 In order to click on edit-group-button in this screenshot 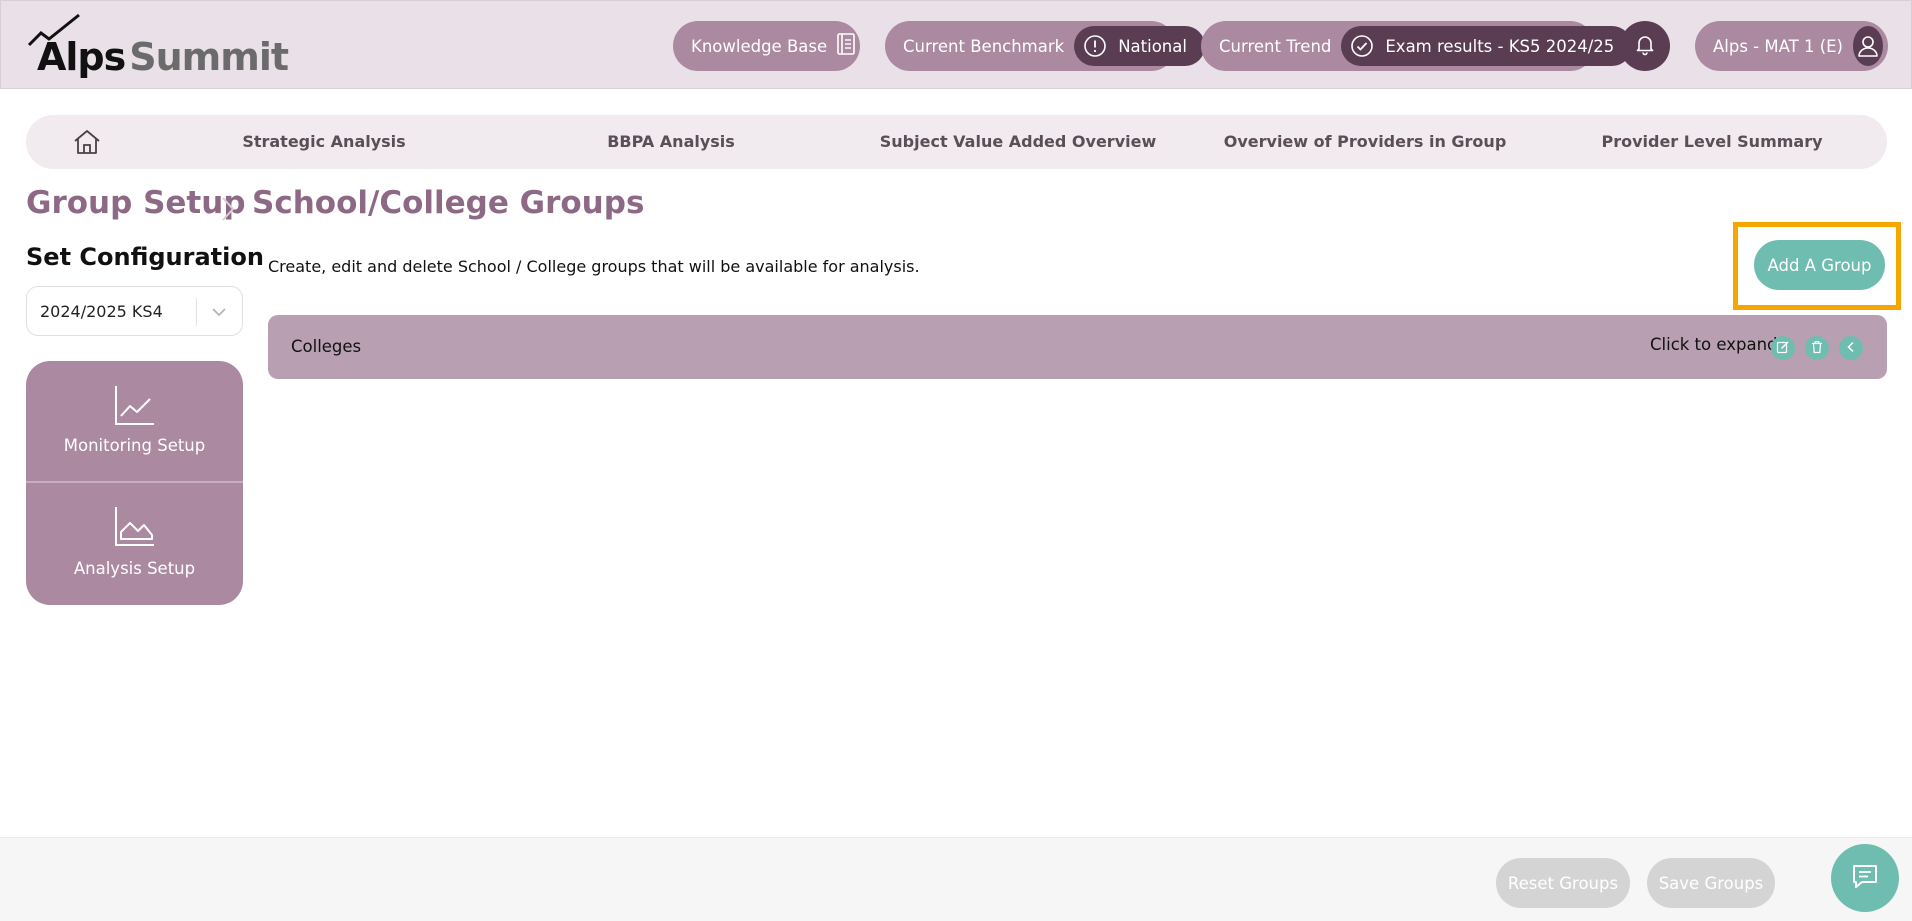, I will do `click(1783, 348)`.